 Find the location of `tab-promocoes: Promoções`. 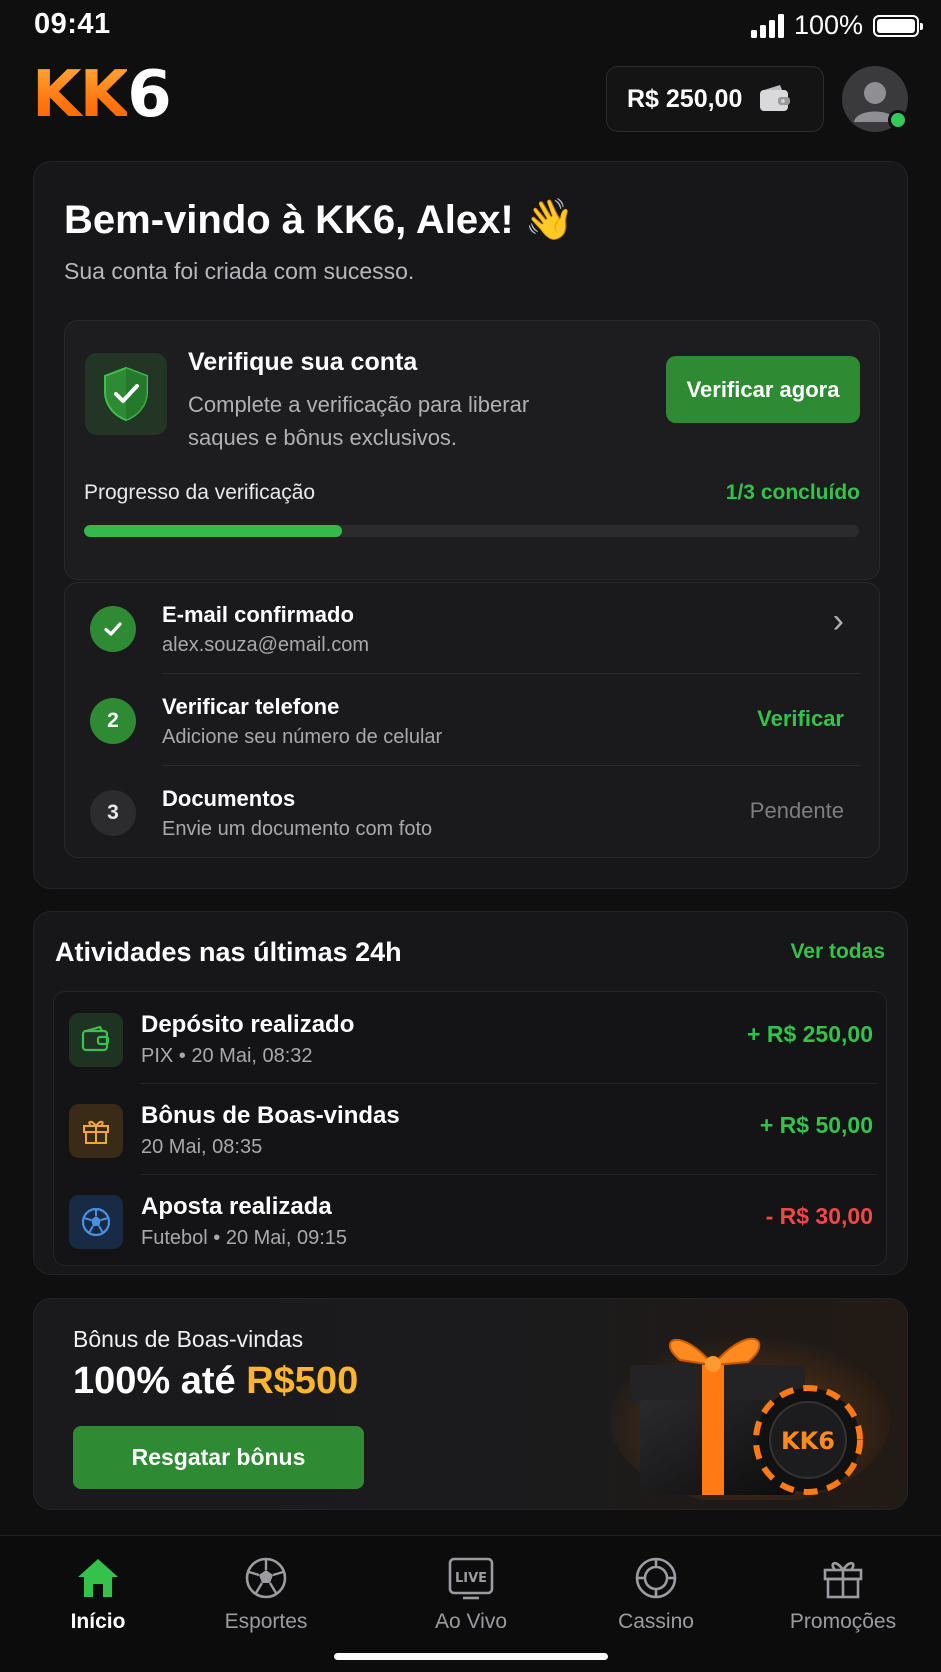

tab-promocoes: Promoções is located at coordinates (843, 1595).